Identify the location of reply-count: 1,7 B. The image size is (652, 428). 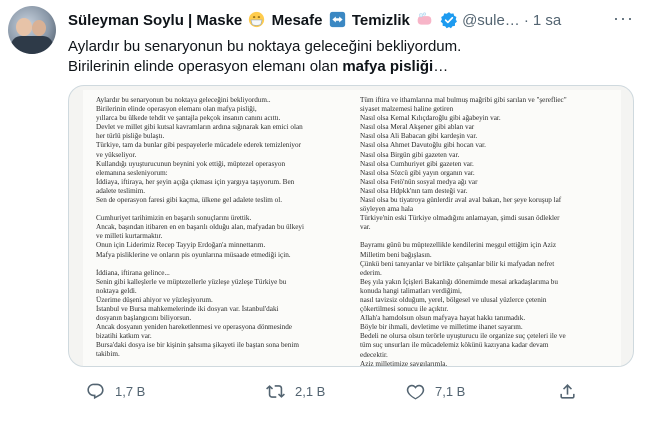
(130, 391).